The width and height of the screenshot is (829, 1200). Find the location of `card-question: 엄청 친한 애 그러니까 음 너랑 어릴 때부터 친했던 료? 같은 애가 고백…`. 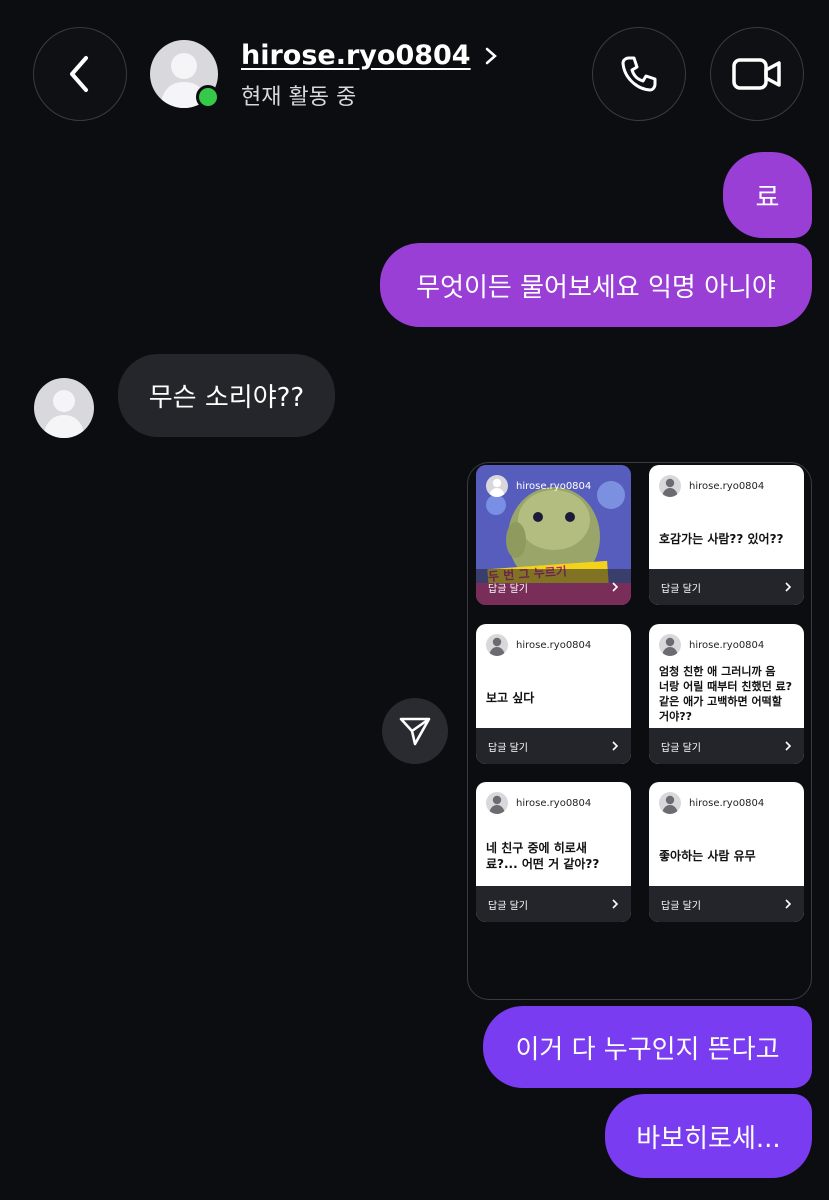

card-question: 엄청 친한 애 그러니까 음 너랑 어릴 때부터 친했던 료? 같은 애가 고백… is located at coordinates (726, 694).